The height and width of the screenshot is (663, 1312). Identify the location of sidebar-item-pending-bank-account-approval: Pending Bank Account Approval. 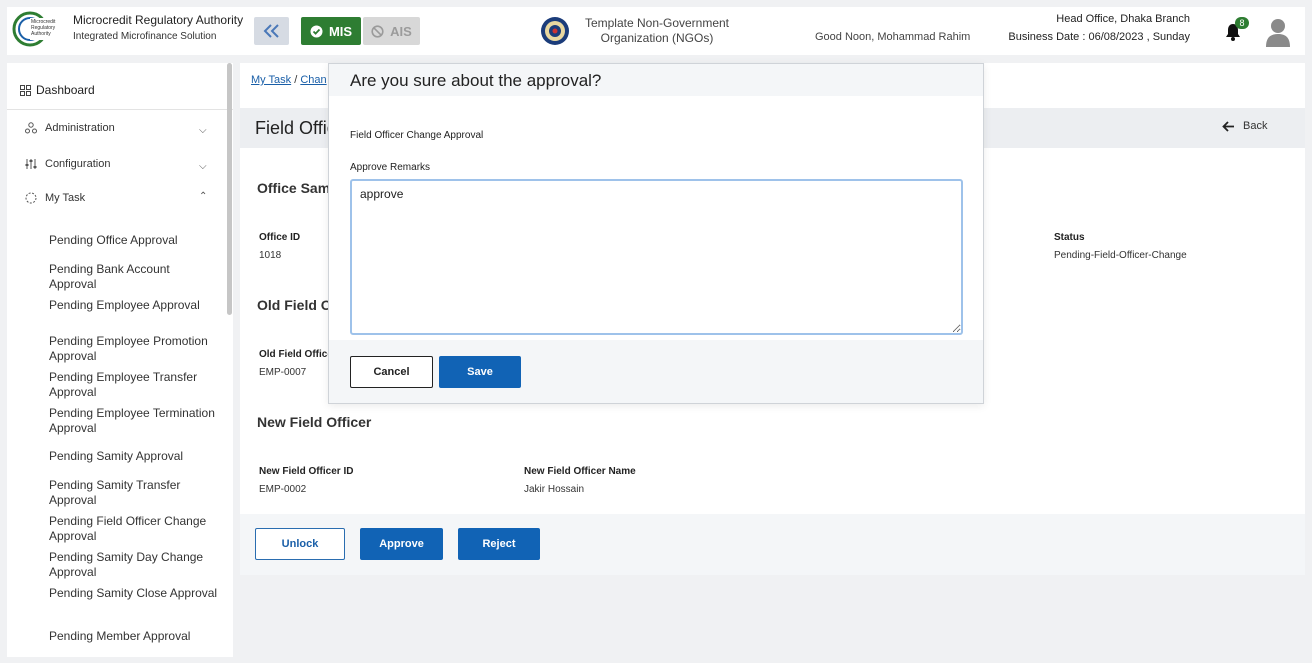
(134, 277).